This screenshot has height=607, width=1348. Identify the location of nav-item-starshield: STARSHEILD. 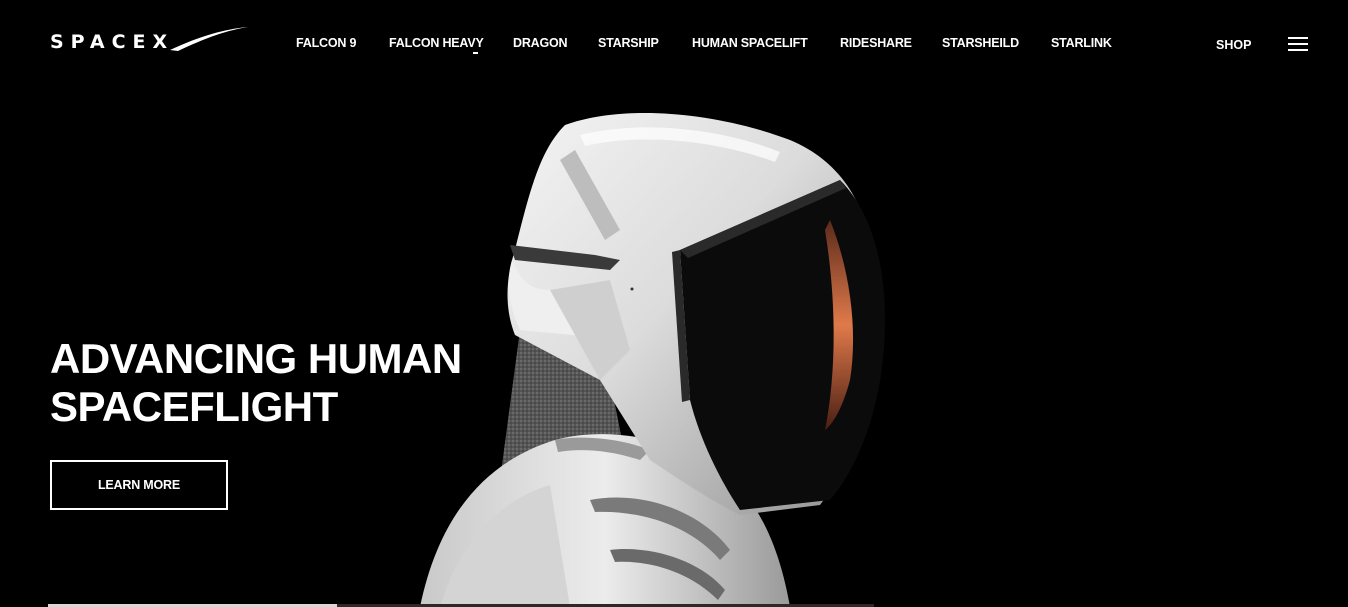
(980, 43).